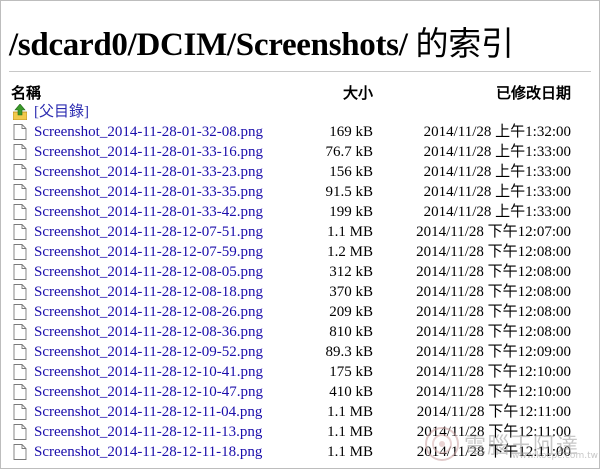 The width and height of the screenshot is (600, 469). What do you see at coordinates (351, 272) in the screenshot?
I see `file-size: 312 kB` at bounding box center [351, 272].